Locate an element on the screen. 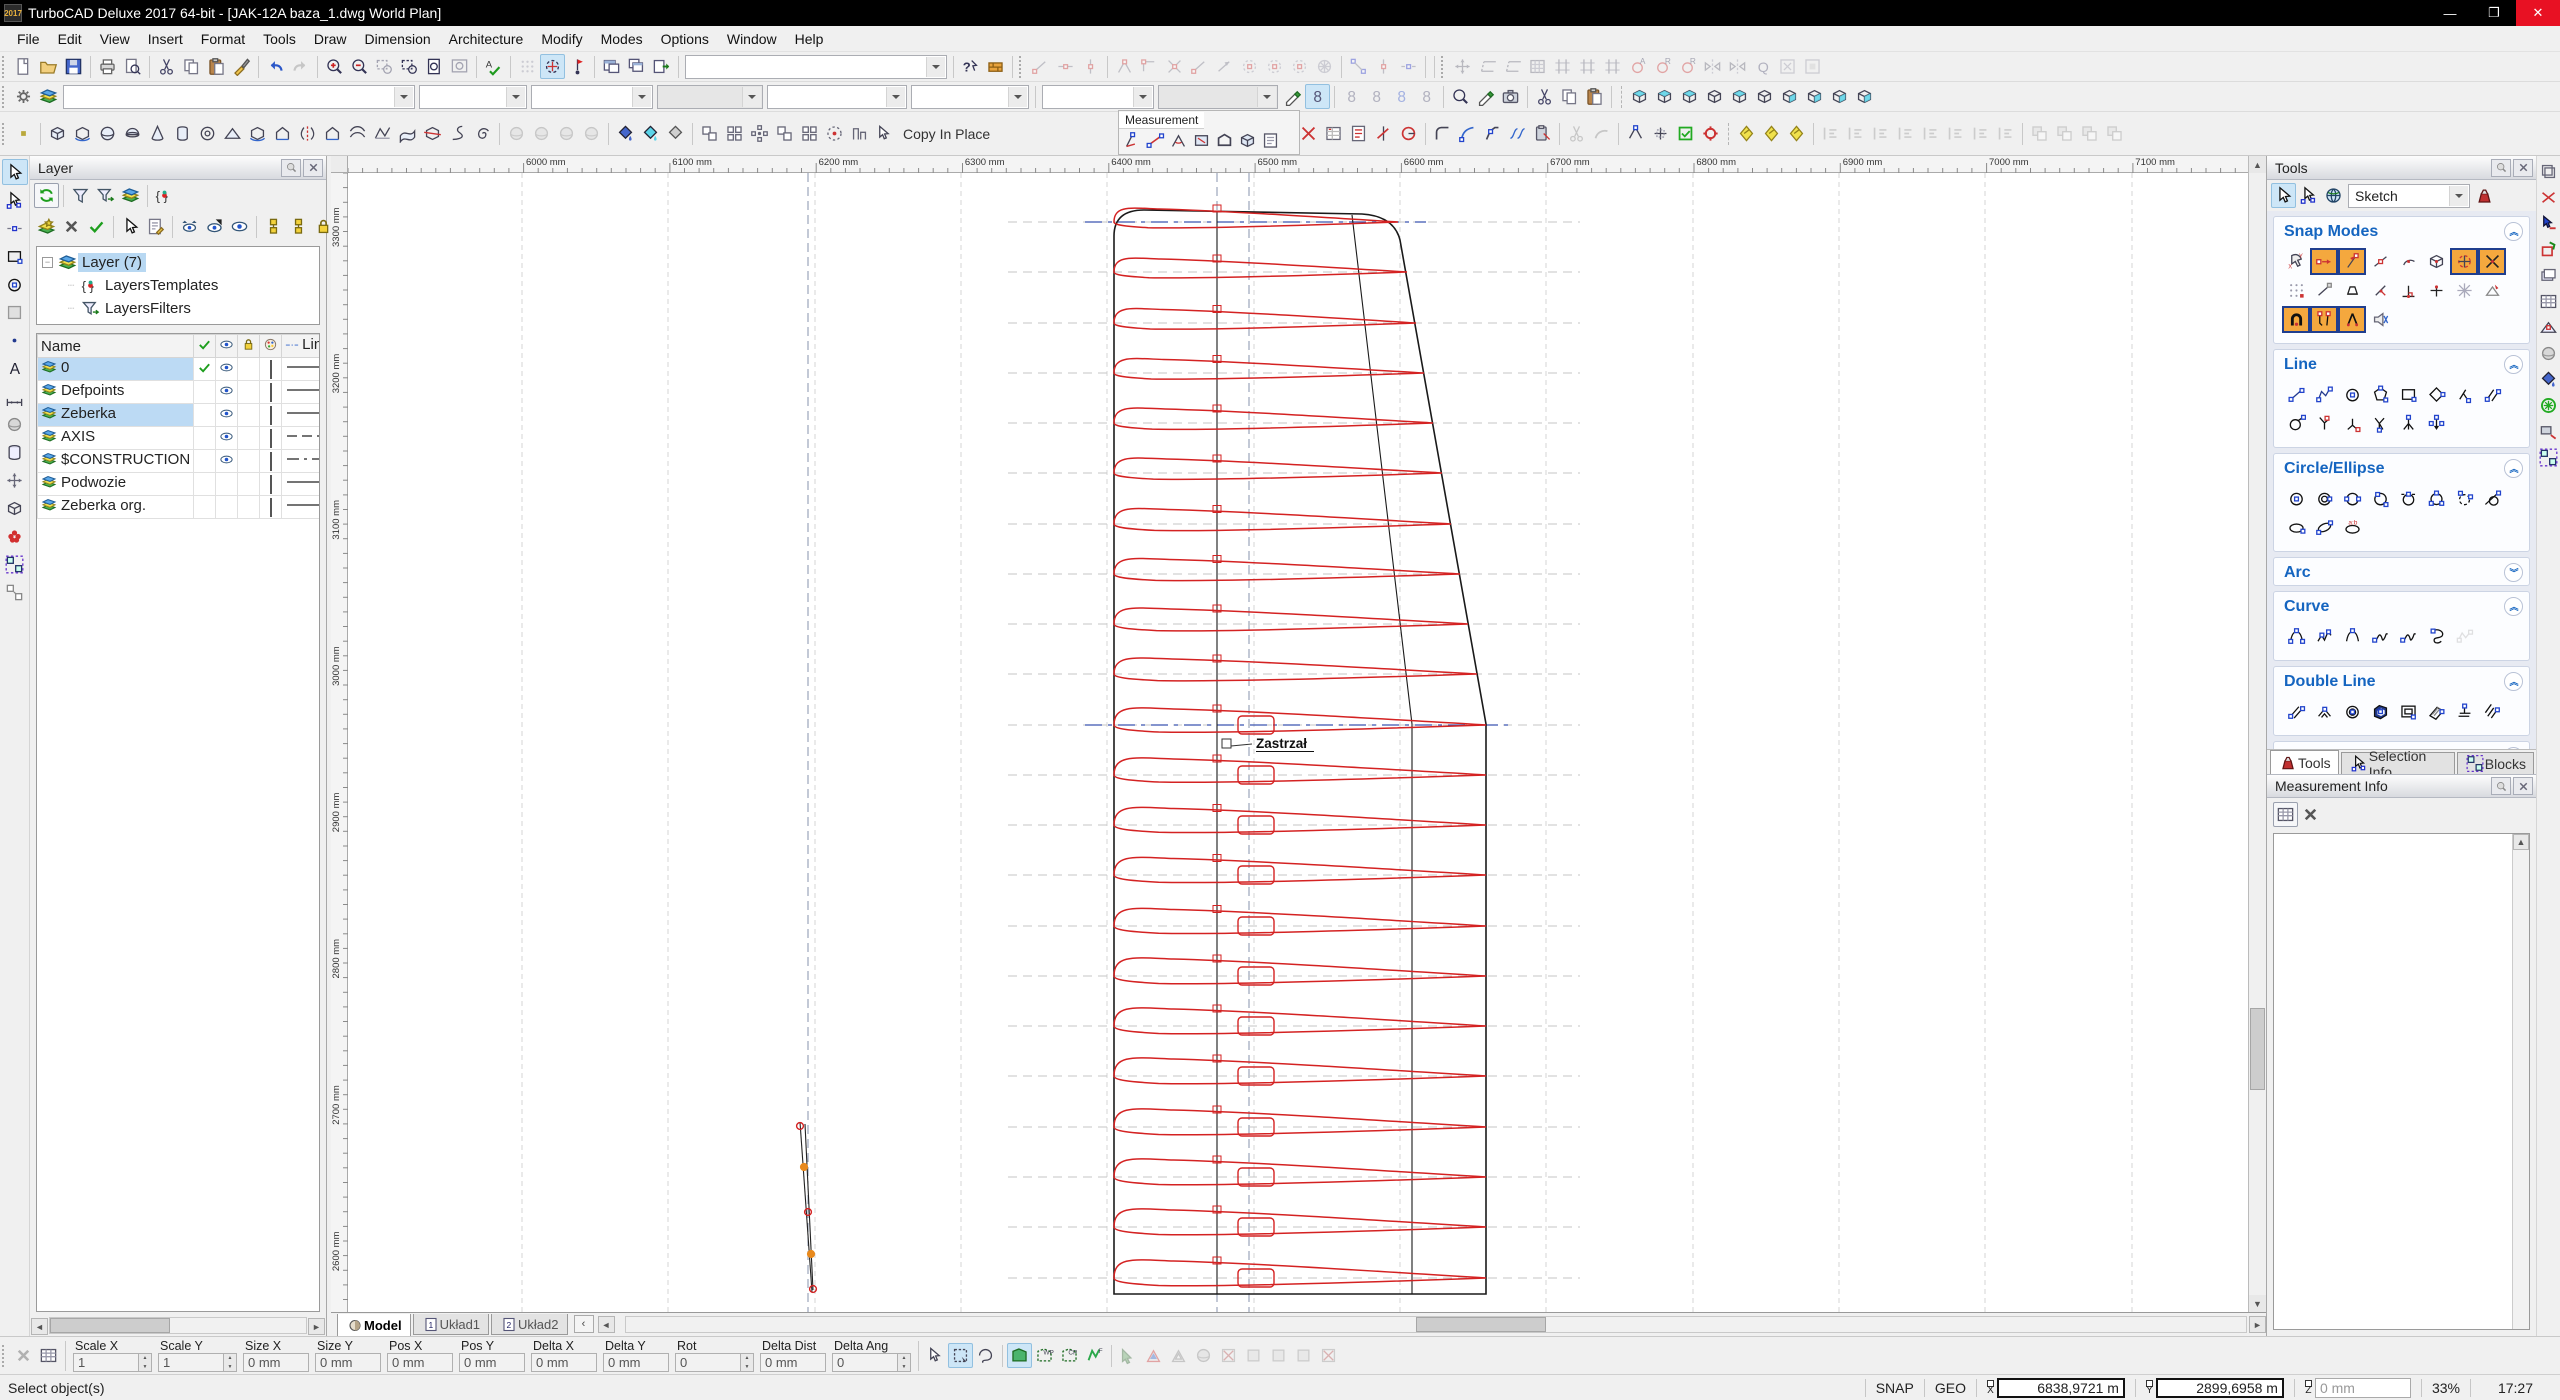 The width and height of the screenshot is (2560, 1400). 3d-sweep-icon is located at coordinates (332, 133).